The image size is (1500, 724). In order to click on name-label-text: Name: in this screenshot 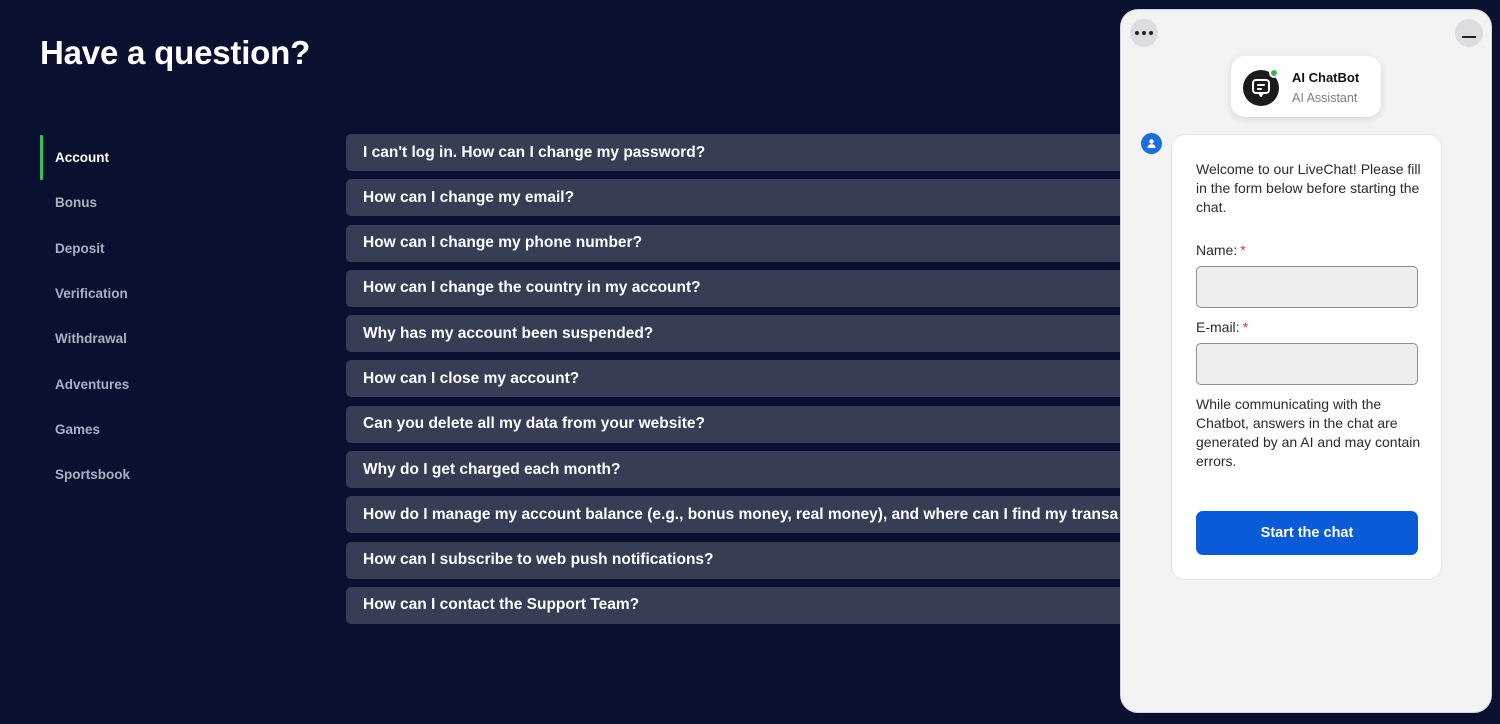, I will do `click(1217, 250)`.